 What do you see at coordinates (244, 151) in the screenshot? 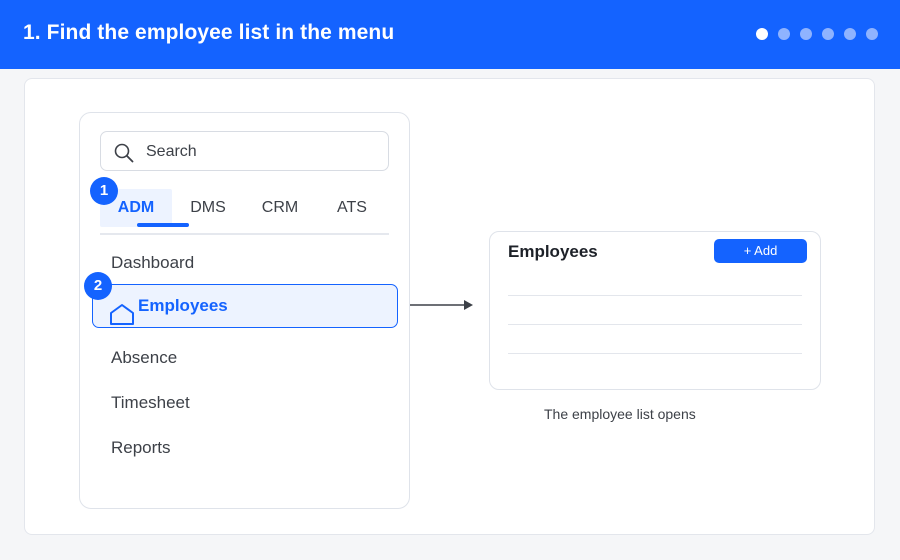
I see `search-input: Search` at bounding box center [244, 151].